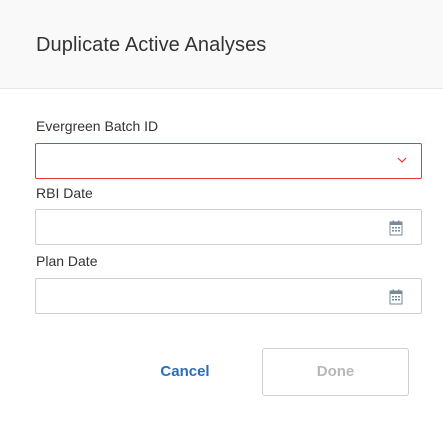  Describe the element at coordinates (97, 126) in the screenshot. I see `batch-id-label: Evergreen Batch ID` at that location.